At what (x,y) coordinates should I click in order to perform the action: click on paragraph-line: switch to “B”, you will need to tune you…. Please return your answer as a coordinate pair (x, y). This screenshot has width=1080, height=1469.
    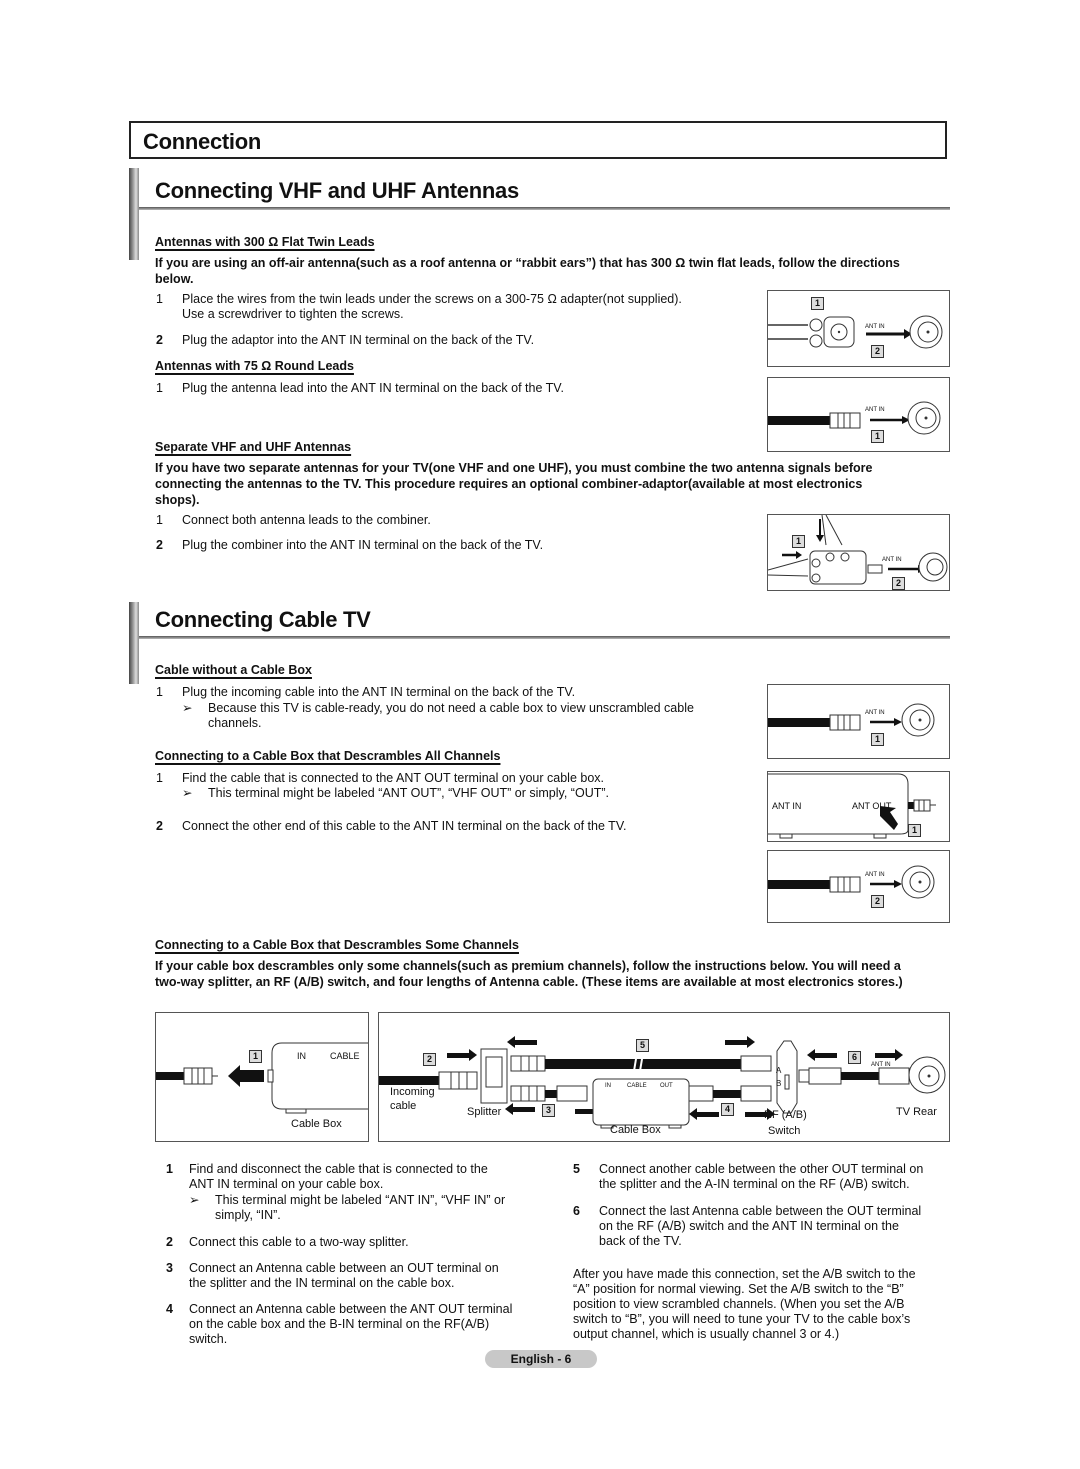
    Looking at the image, I should click on (742, 1319).